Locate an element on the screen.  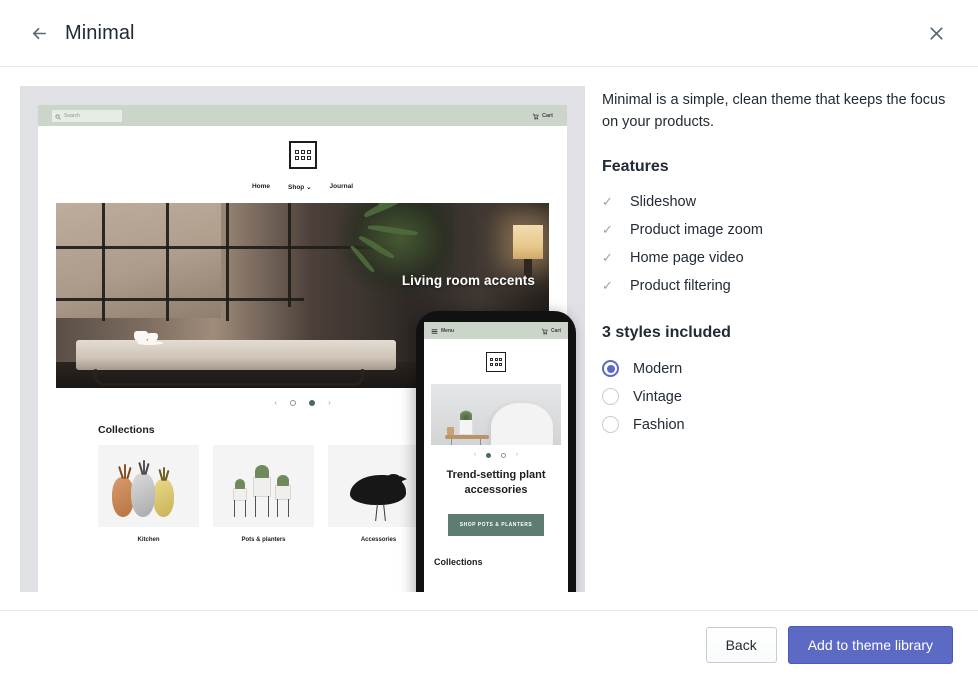
feature-item: ✓ Product image zoom is located at coordinates (777, 230).